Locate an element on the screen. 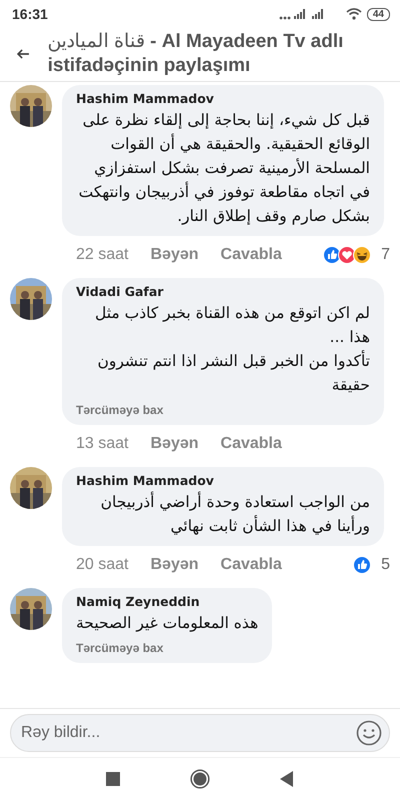 This screenshot has width=400, height=800. comment-text: هذه المعلومات غير الصحيحة is located at coordinates (167, 623).